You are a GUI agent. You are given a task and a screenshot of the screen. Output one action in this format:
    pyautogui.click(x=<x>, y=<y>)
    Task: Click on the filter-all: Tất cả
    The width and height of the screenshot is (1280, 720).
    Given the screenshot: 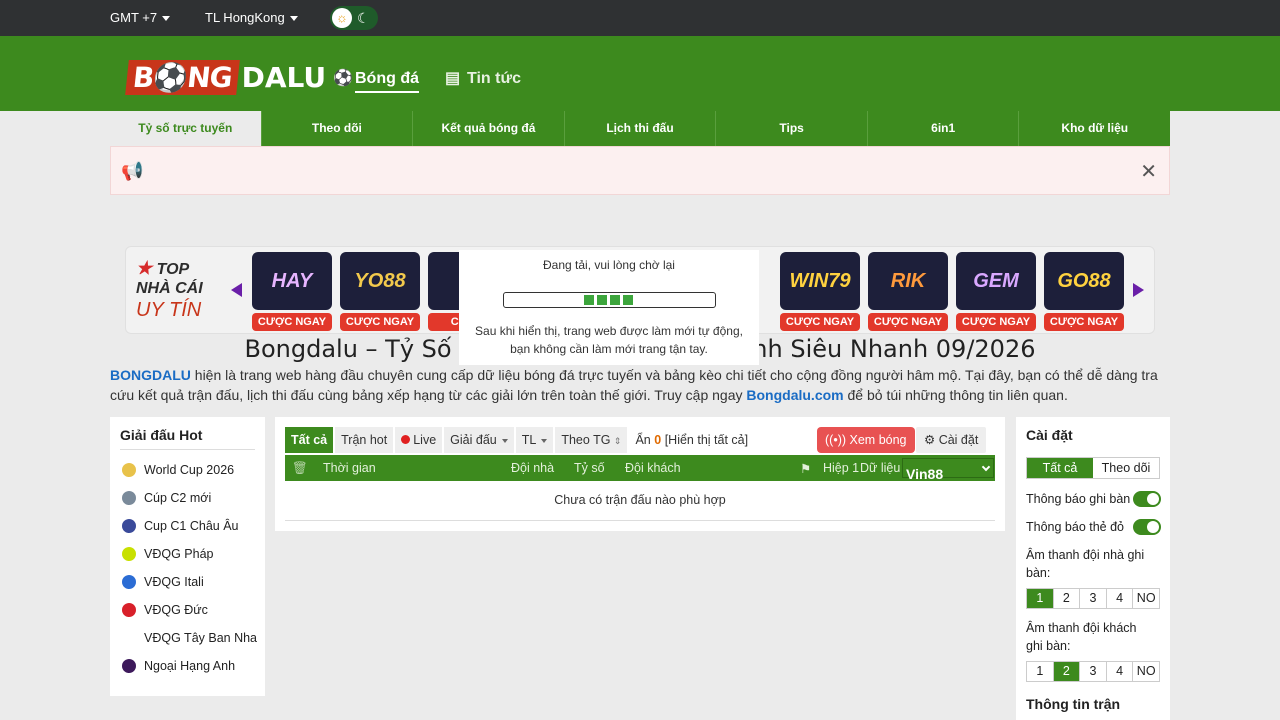 What is the action you would take?
    pyautogui.click(x=309, y=440)
    